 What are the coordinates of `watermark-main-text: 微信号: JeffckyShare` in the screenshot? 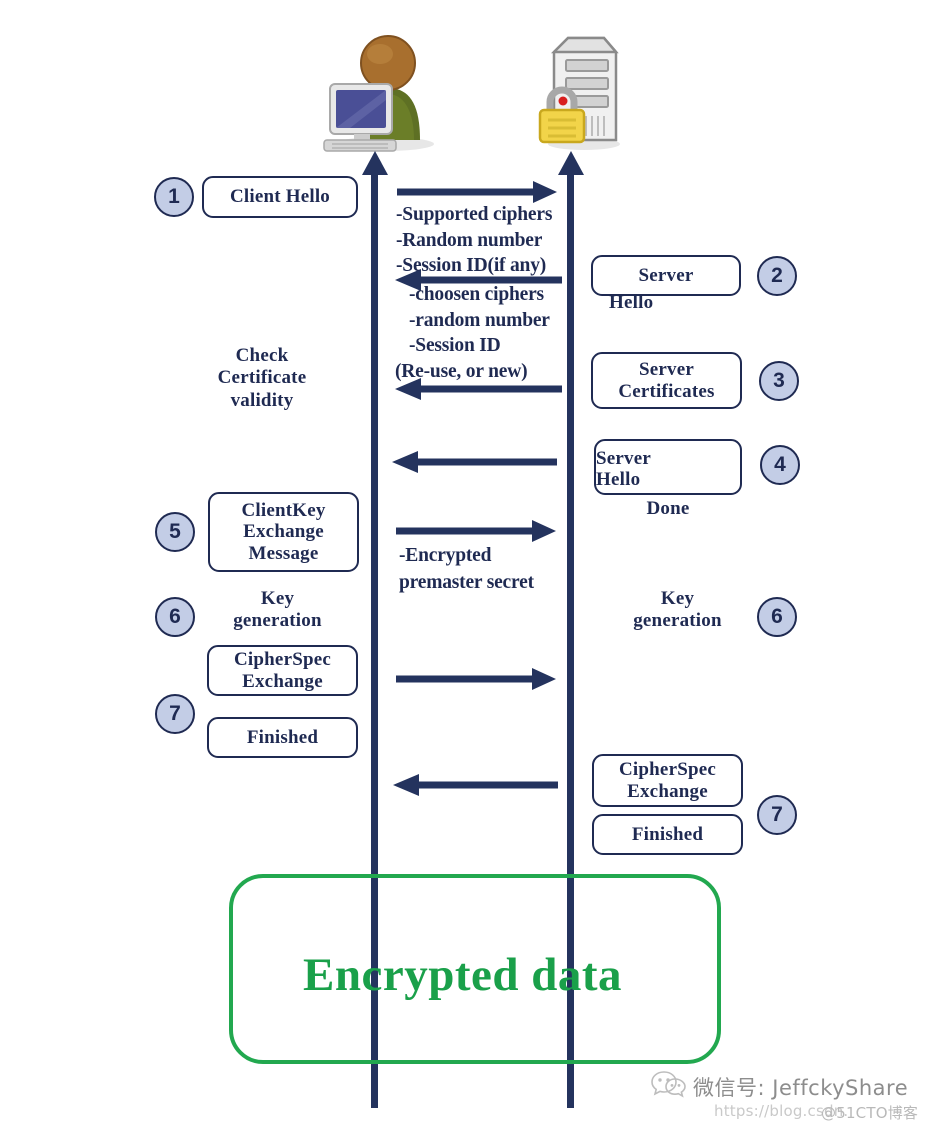 It's located at (801, 1088).